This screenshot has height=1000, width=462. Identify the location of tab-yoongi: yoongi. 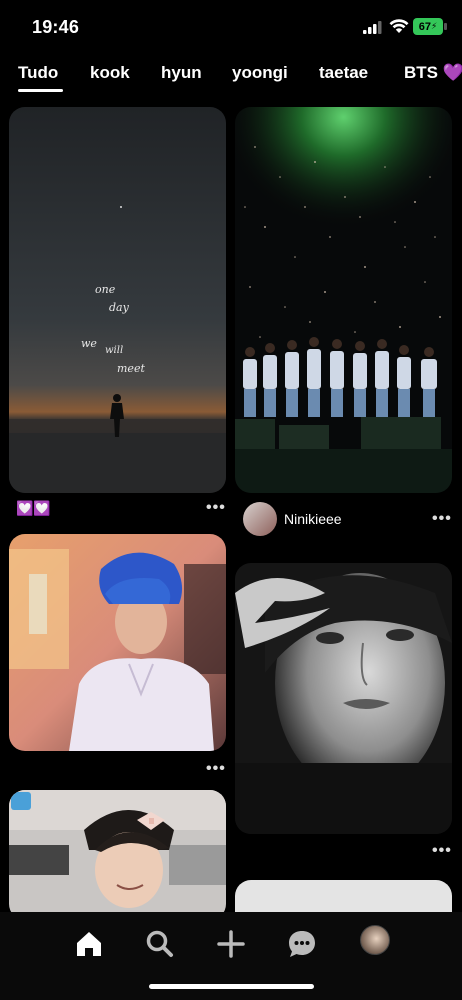
(260, 73).